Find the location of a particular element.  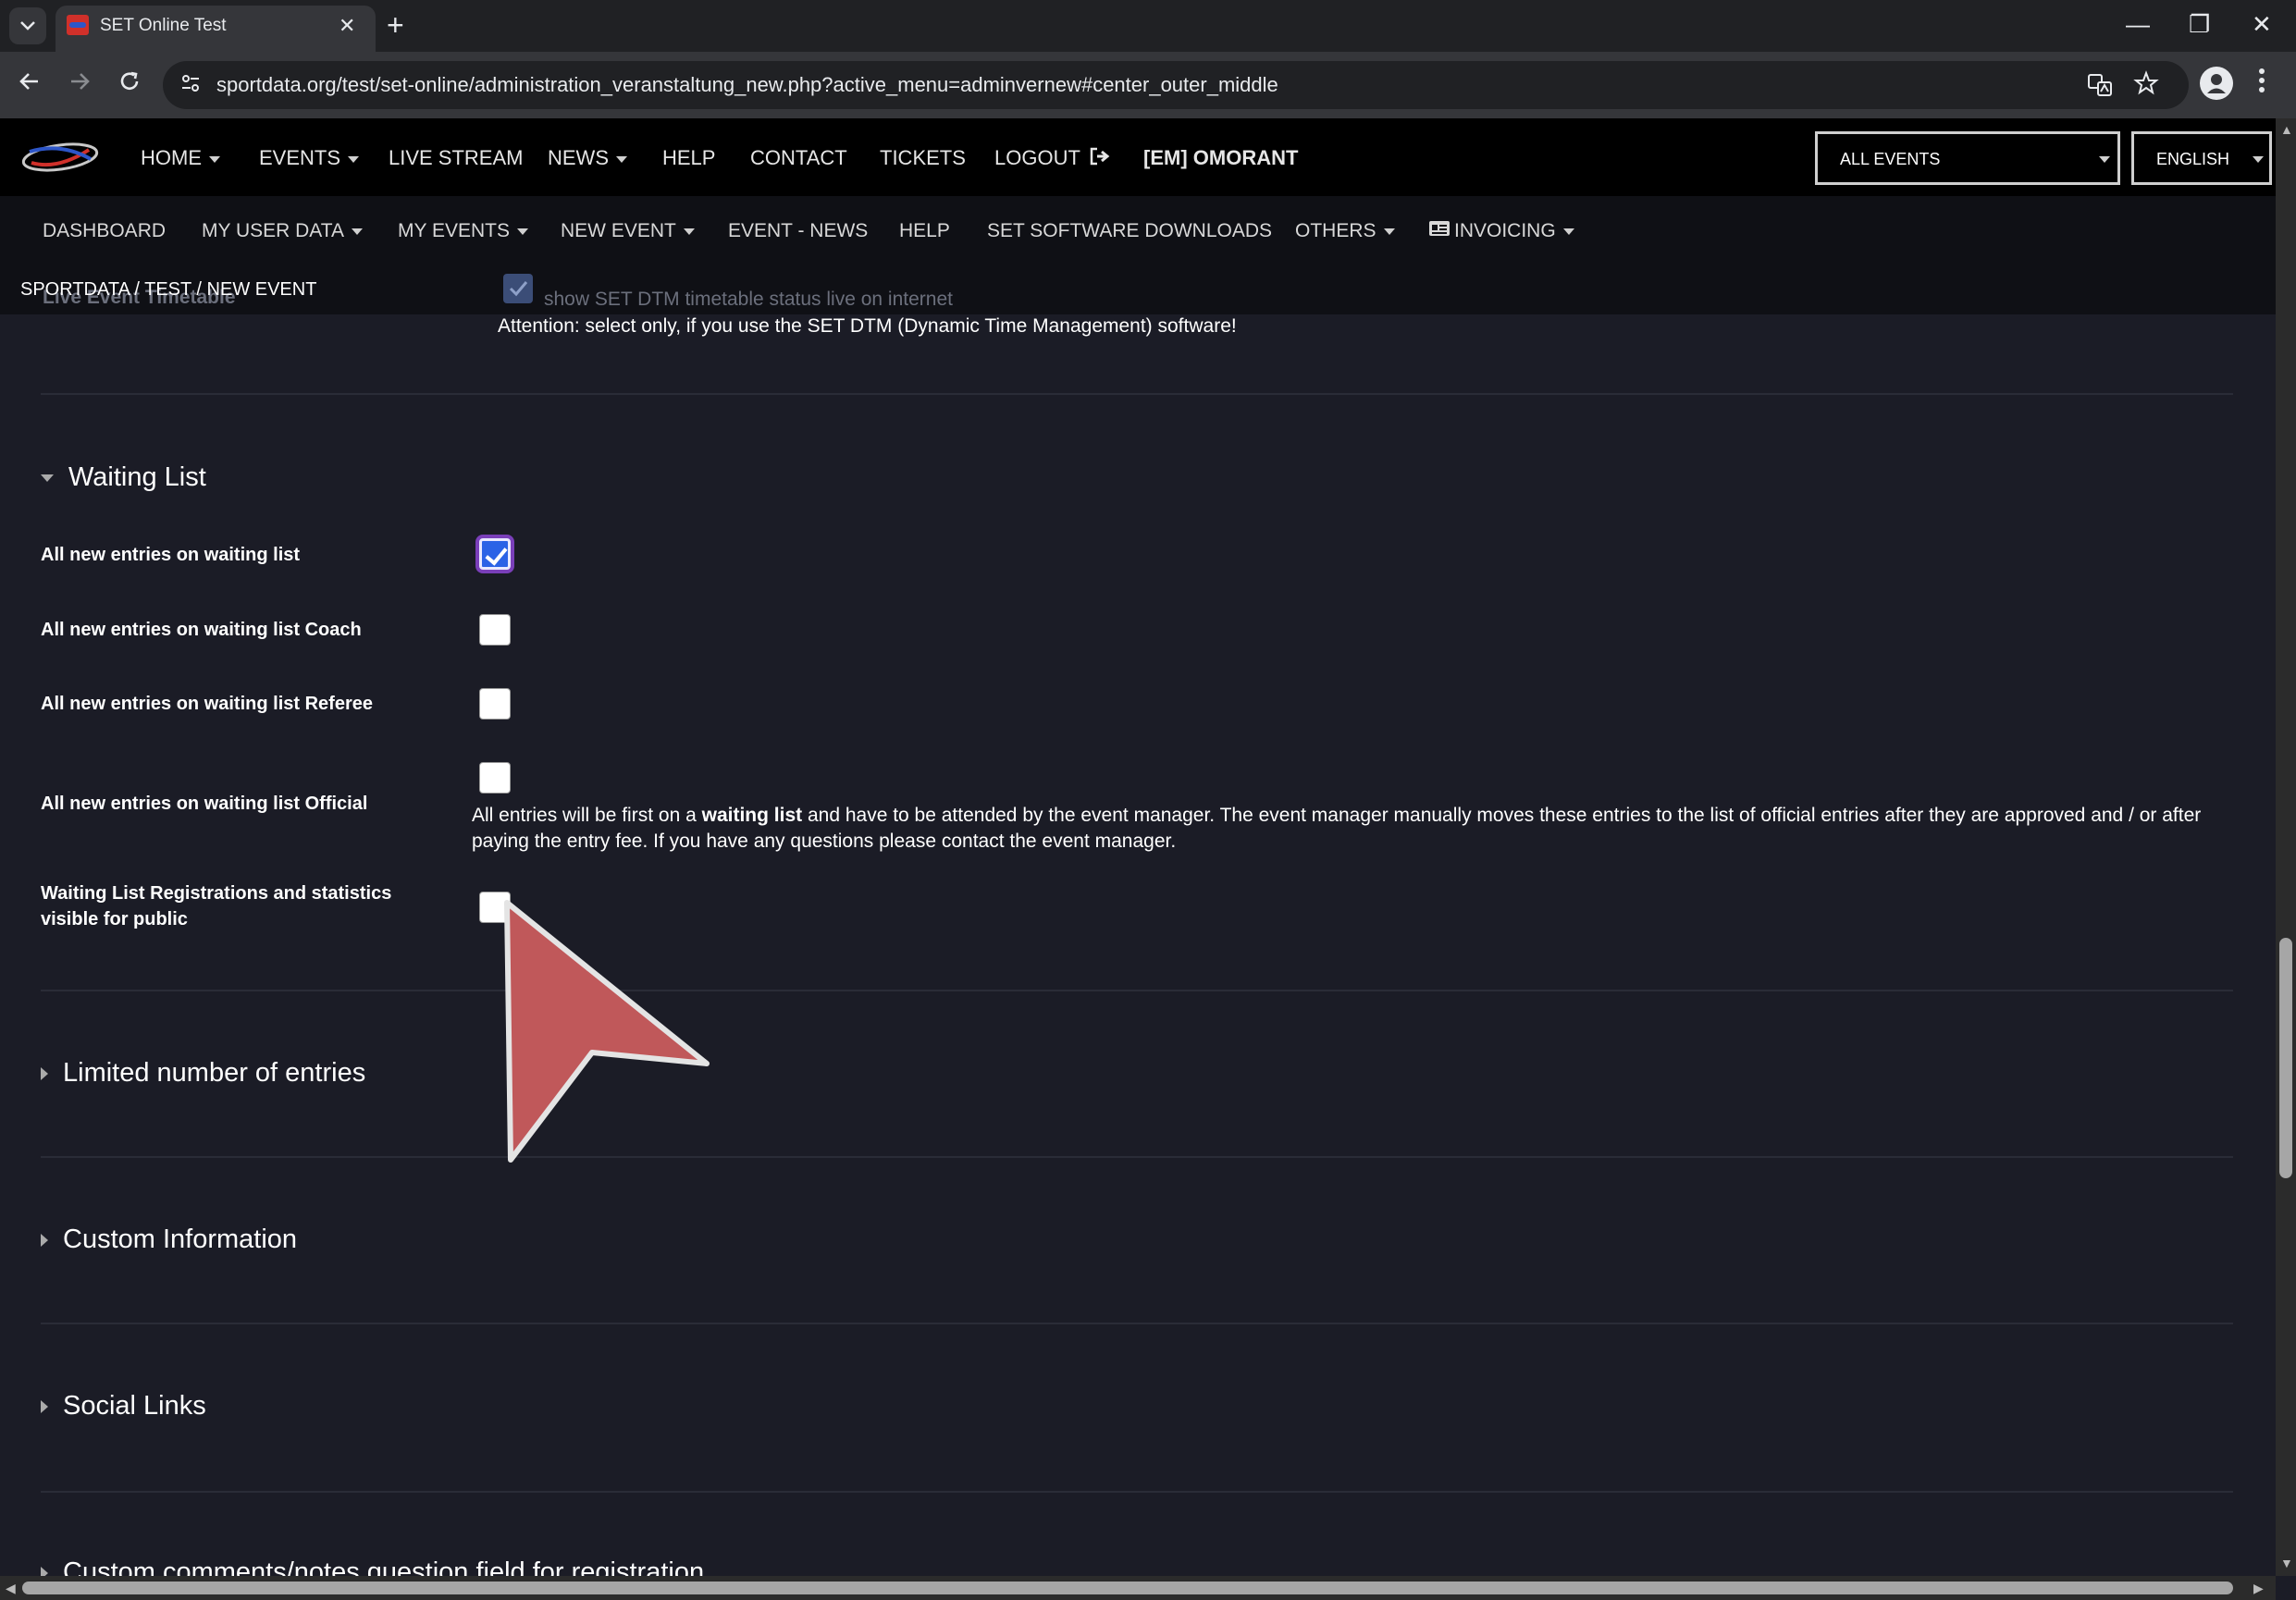

waiting-list-coach-label: All new entries on waiting list Coach is located at coordinates (201, 630).